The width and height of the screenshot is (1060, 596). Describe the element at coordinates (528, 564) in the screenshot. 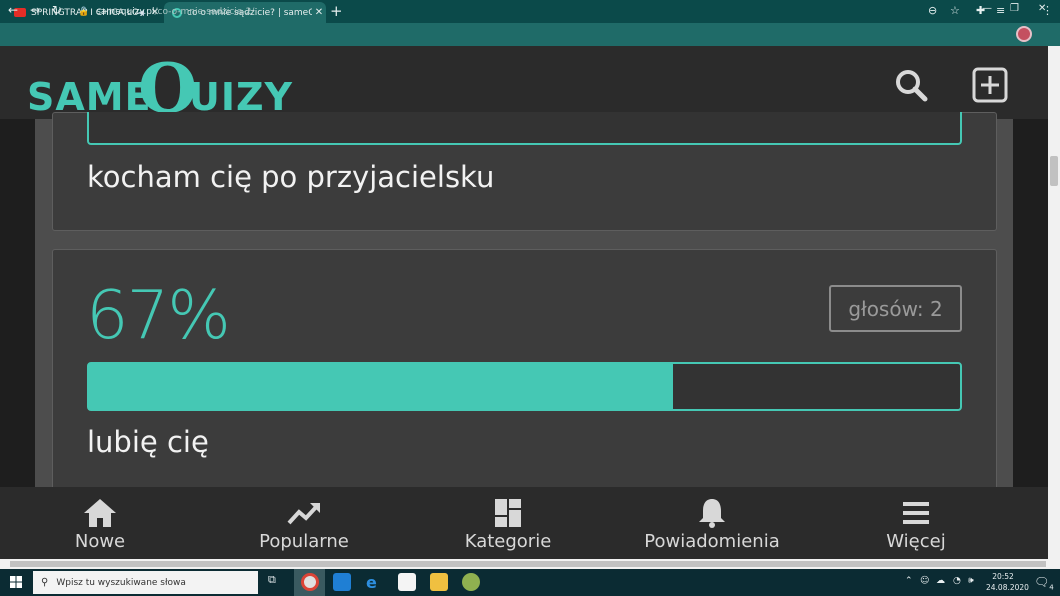

I see `horizontal-scrollbar-thumb` at that location.